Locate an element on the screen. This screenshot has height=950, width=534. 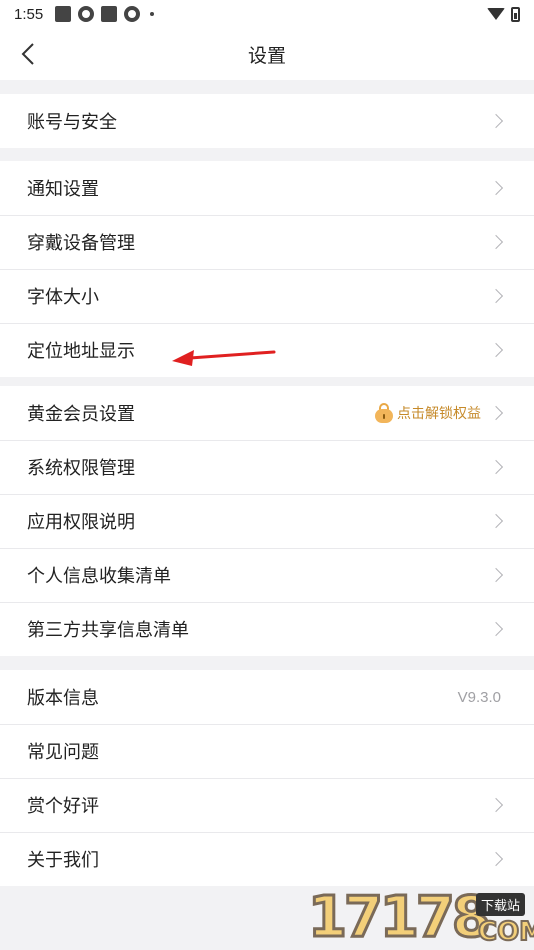
settings-item-app-permissions: 应用权限说明 is located at coordinates (267, 521).